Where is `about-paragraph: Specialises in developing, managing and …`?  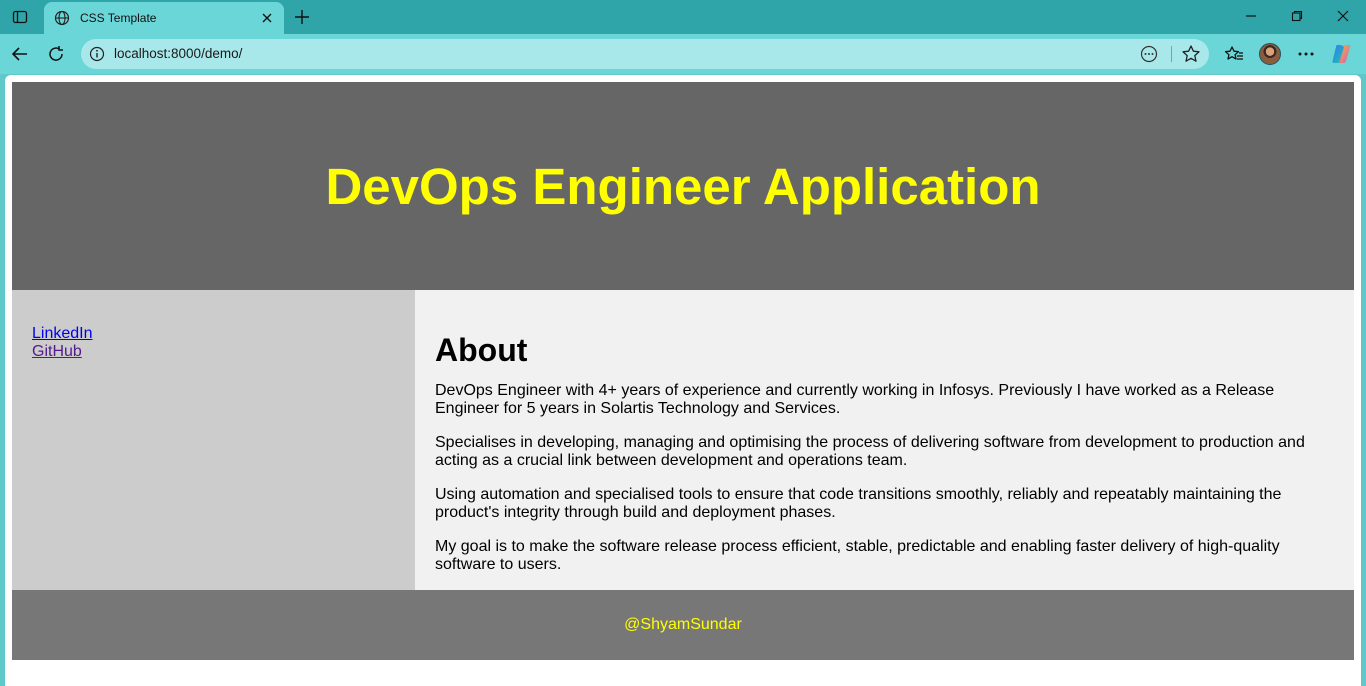 about-paragraph: Specialises in developing, managing and … is located at coordinates (870, 451).